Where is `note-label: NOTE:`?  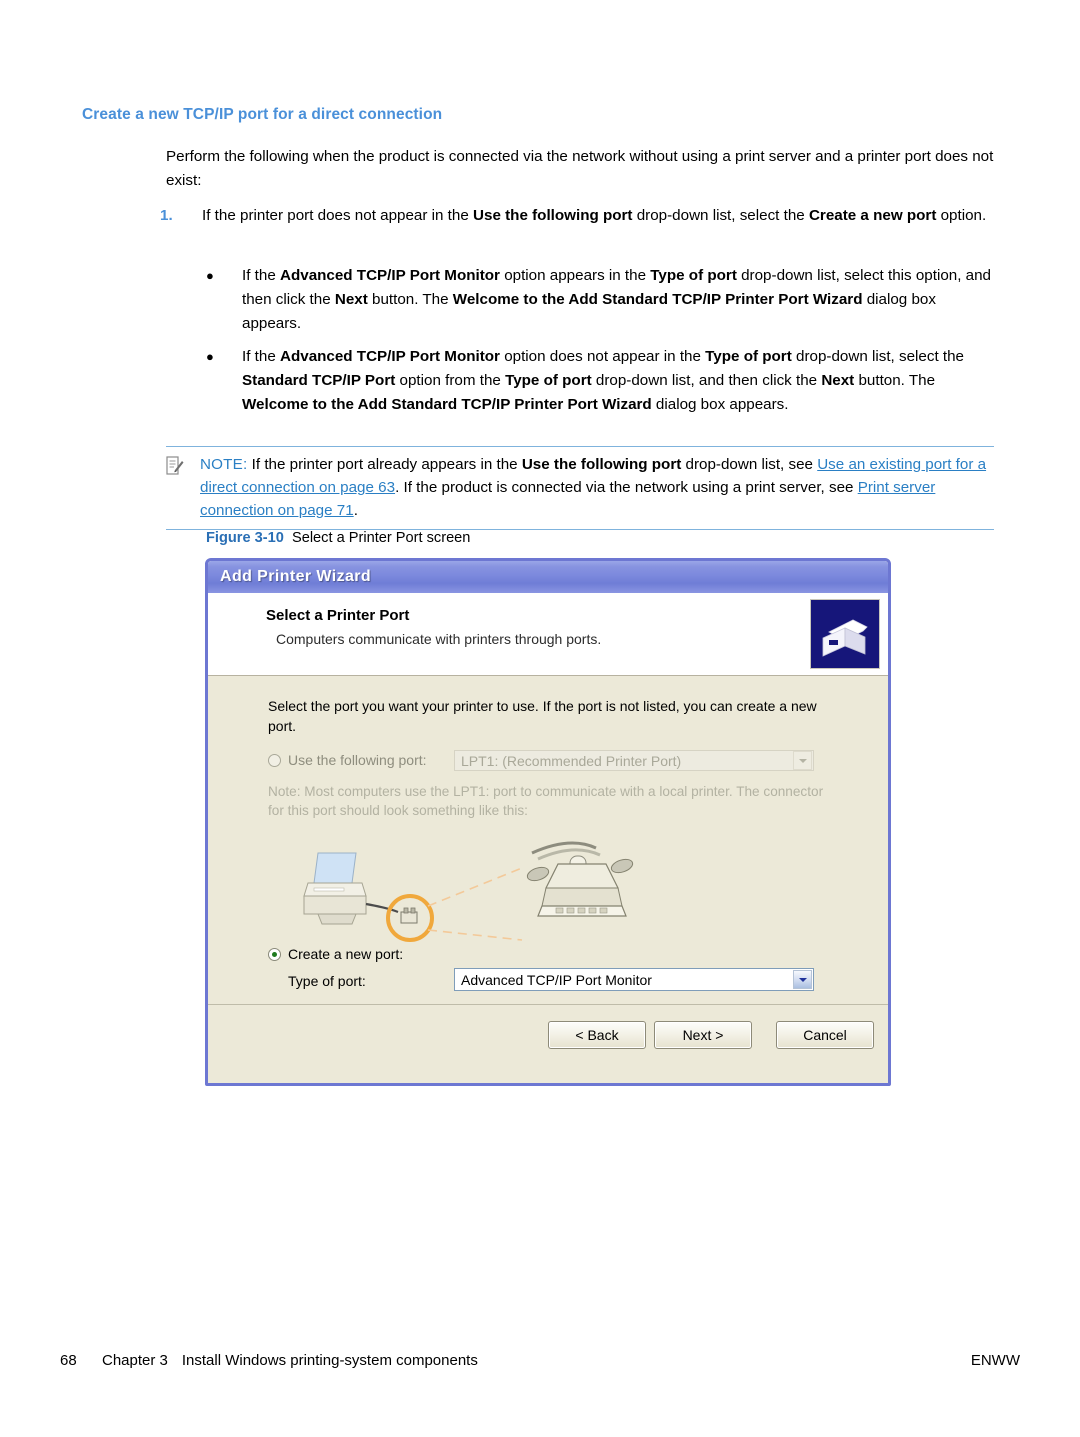
note-label: NOTE: is located at coordinates (224, 464).